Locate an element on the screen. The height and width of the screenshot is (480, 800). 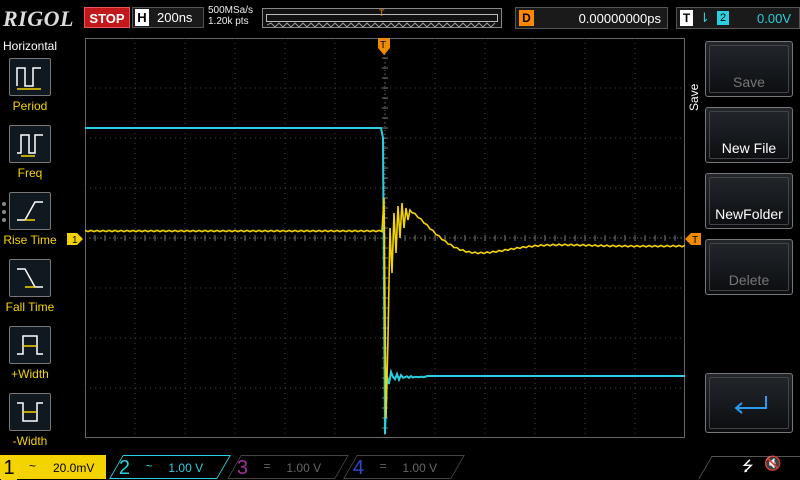
memory-depth: 1.20k pts is located at coordinates (228, 21).